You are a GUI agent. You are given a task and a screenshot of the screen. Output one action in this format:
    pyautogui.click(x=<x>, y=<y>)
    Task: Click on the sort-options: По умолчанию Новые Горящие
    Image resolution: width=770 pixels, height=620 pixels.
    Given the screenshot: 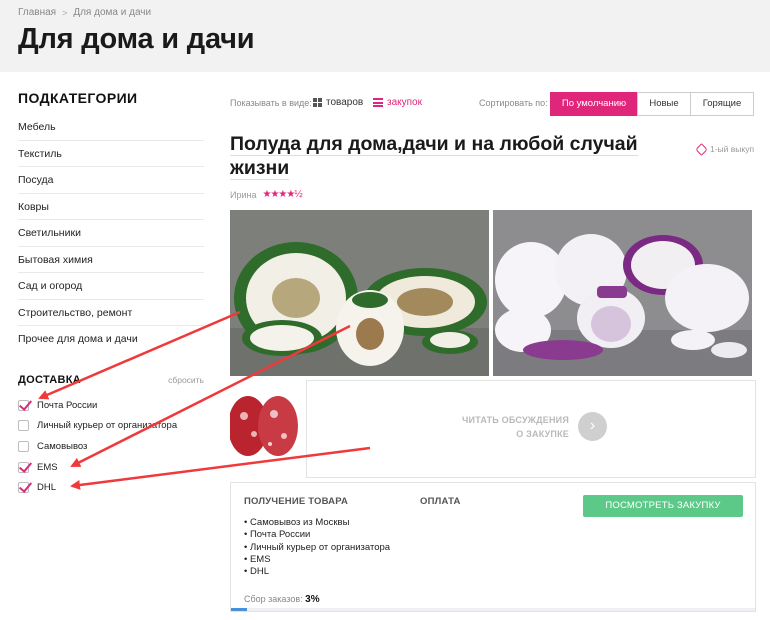 What is the action you would take?
    pyautogui.click(x=652, y=104)
    